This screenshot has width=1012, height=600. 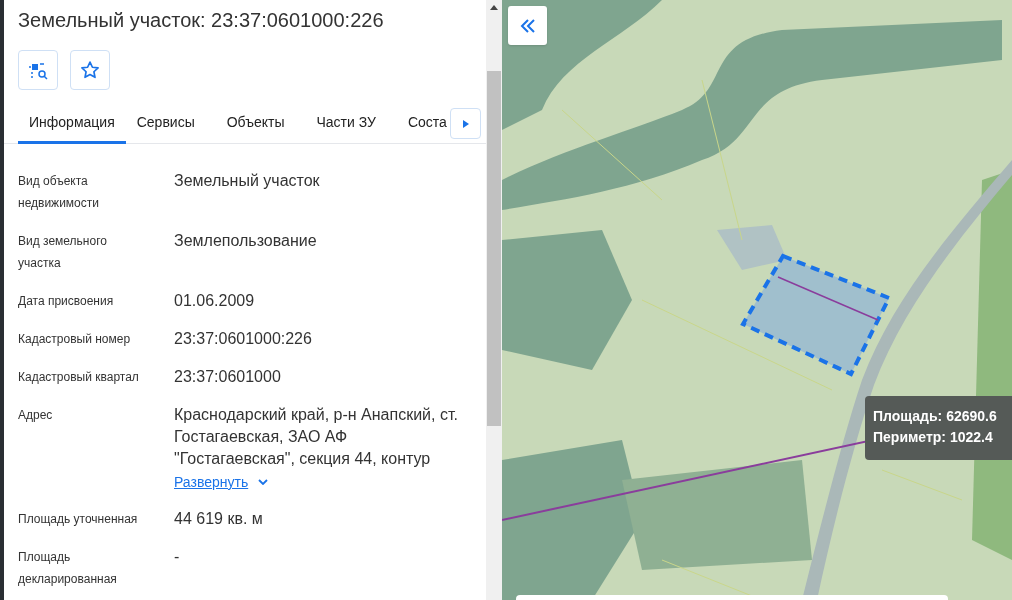 I want to click on tab: Объекты, so click(x=255, y=124).